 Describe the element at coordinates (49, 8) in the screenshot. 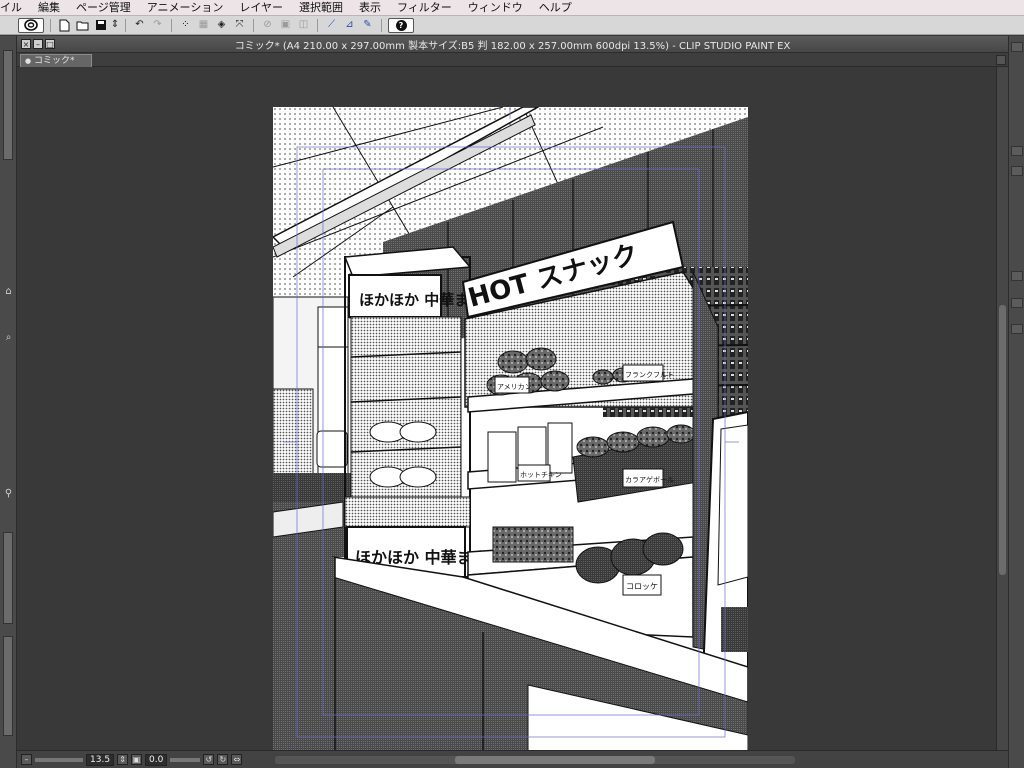

I see `menu-edit: 編集` at that location.